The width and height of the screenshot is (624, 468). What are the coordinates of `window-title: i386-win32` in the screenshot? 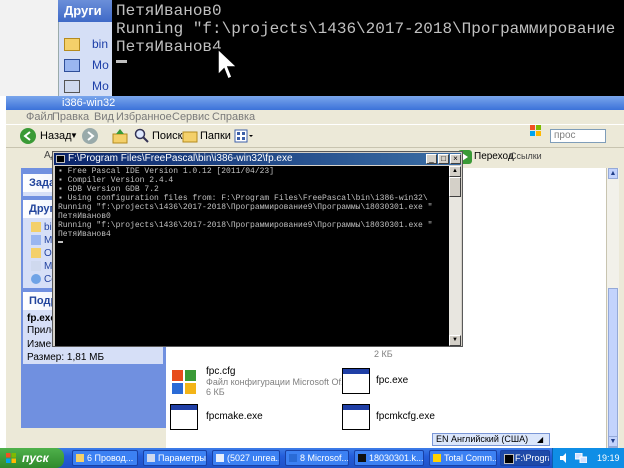 It's located at (89, 103).